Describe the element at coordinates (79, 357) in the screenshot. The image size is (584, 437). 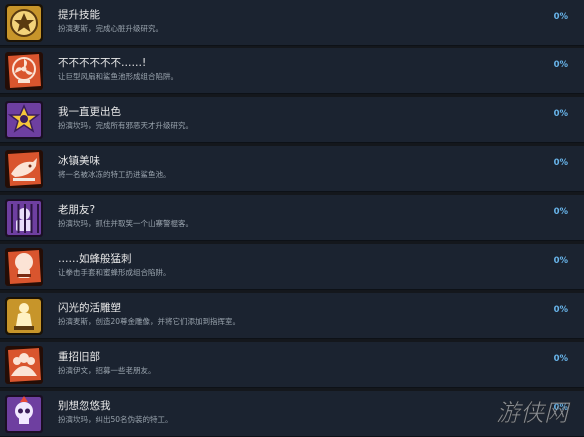
I see `achievement-title: 重招旧部` at that location.